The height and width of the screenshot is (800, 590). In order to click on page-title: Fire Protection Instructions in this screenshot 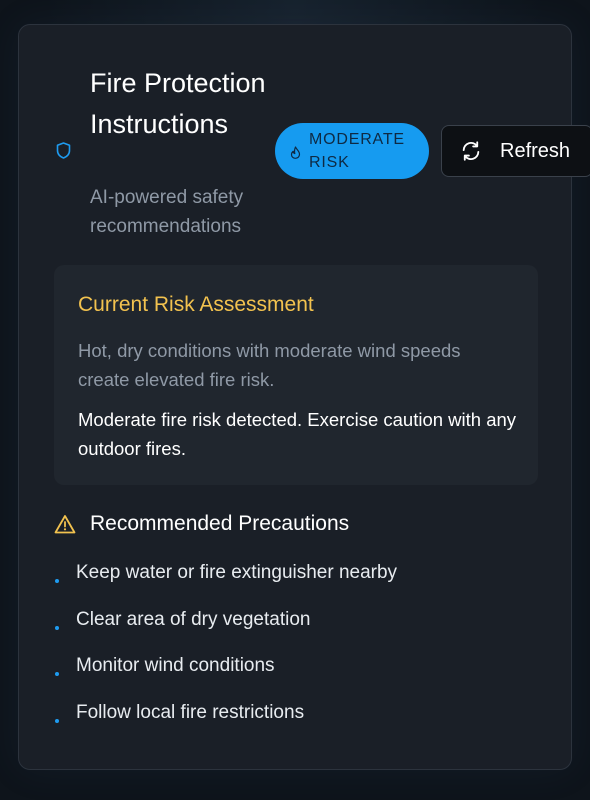, I will do `click(178, 103)`.